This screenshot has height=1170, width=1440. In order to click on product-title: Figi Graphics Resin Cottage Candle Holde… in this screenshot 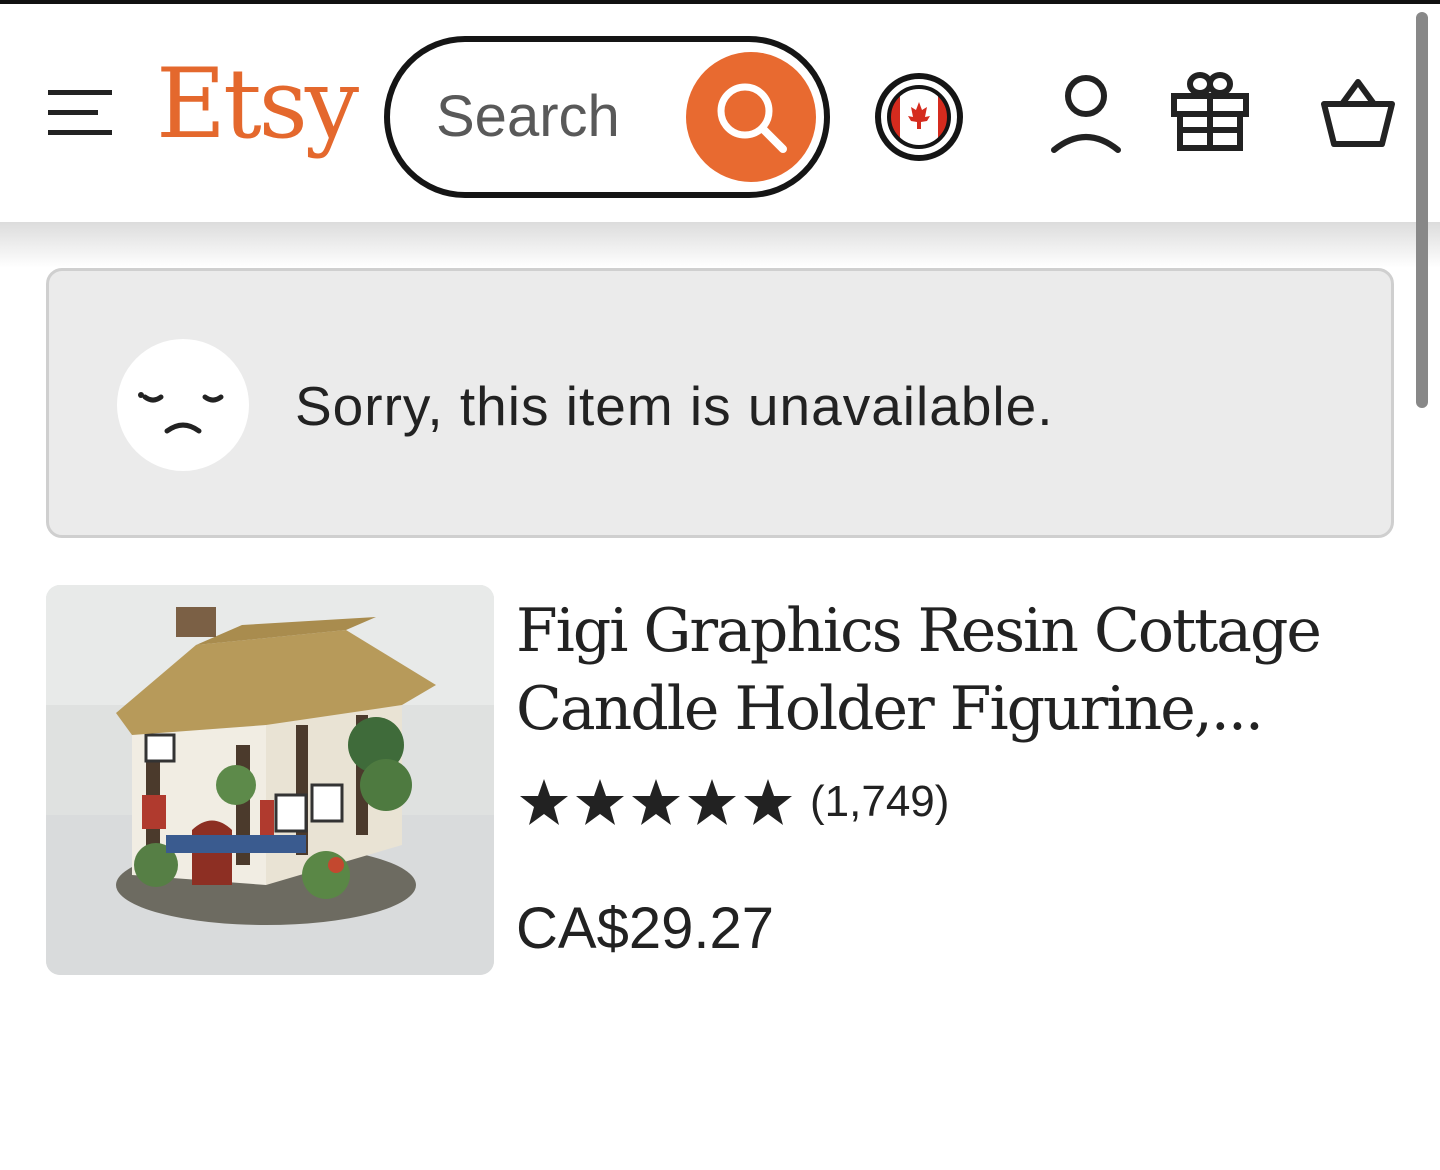, I will do `click(956, 670)`.